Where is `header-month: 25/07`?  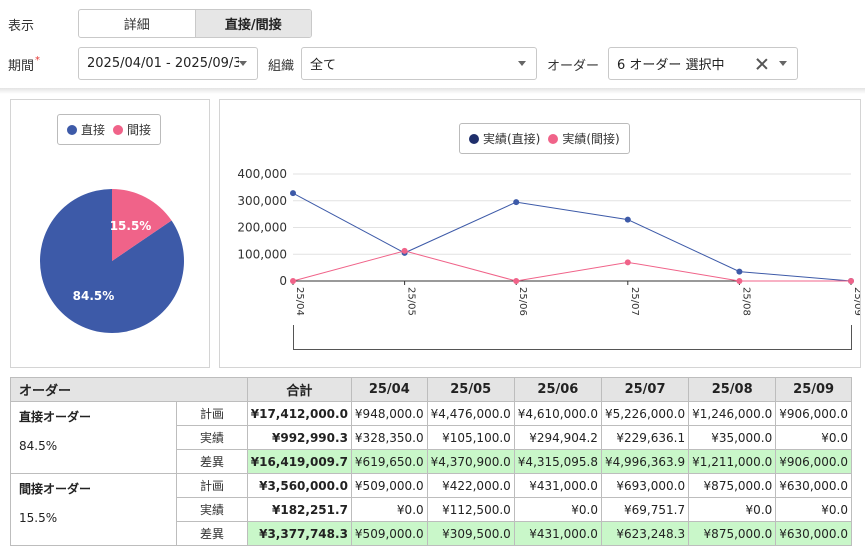 header-month: 25/07 is located at coordinates (645, 389).